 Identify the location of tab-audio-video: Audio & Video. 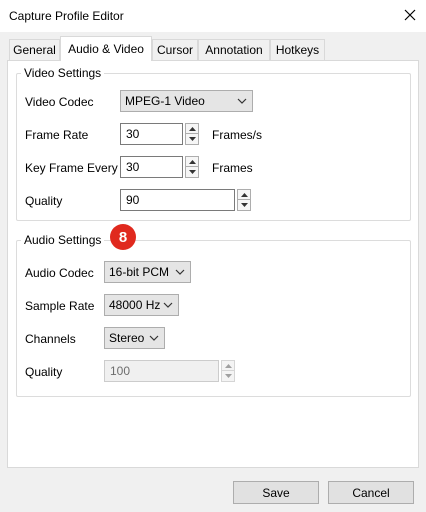
(106, 48).